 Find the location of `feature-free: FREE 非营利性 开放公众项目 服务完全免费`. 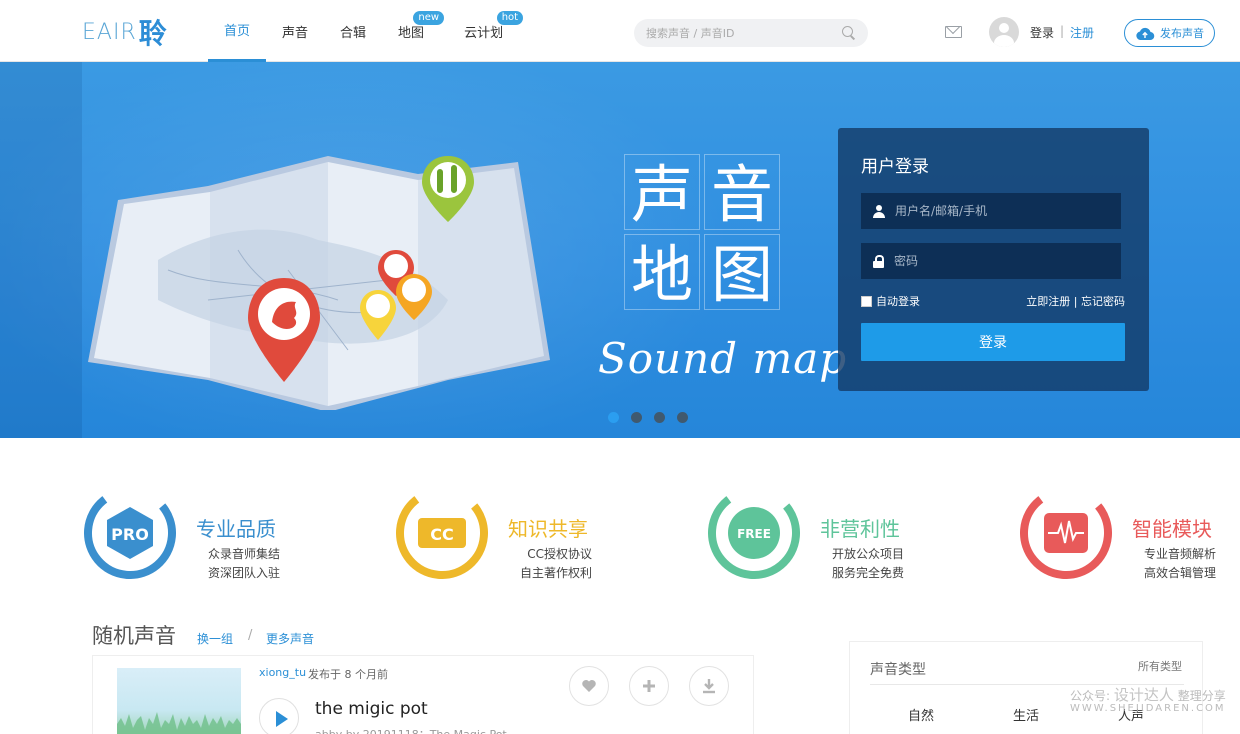

feature-free: FREE 非营利性 开放公众项目 服务完全免费 is located at coordinates (818, 535).